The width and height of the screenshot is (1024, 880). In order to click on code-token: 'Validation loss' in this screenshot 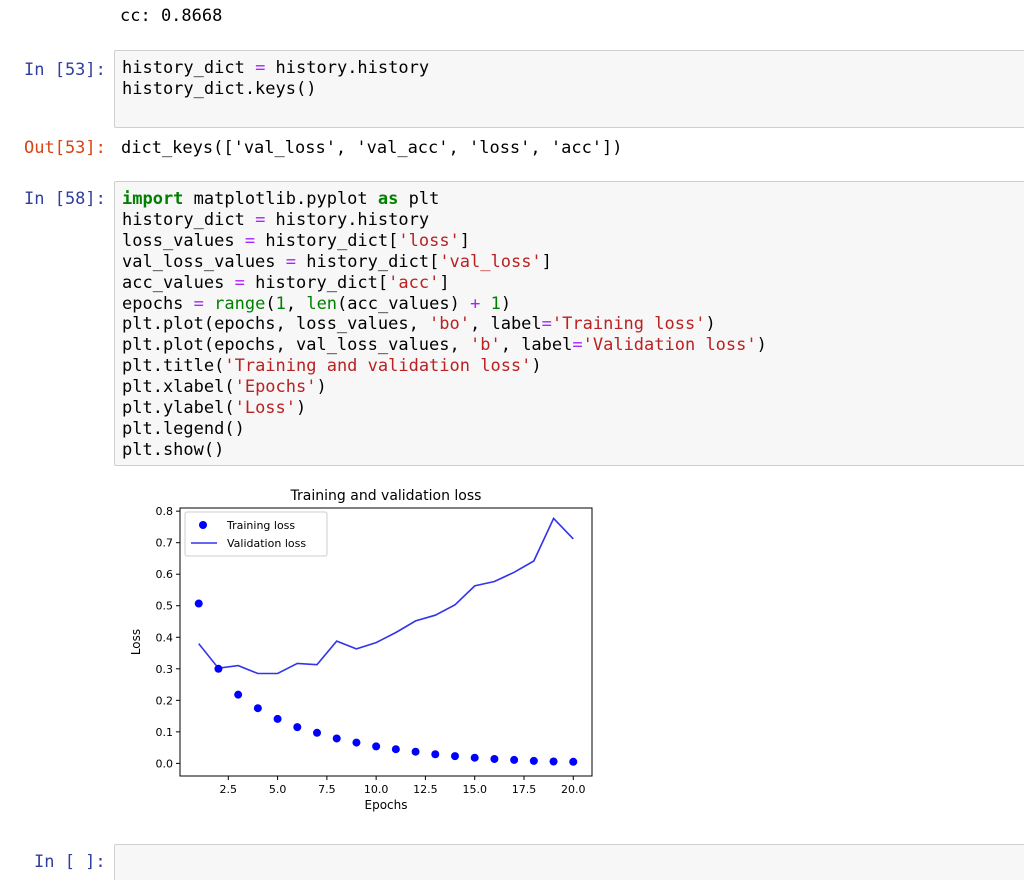, I will do `click(669, 345)`.